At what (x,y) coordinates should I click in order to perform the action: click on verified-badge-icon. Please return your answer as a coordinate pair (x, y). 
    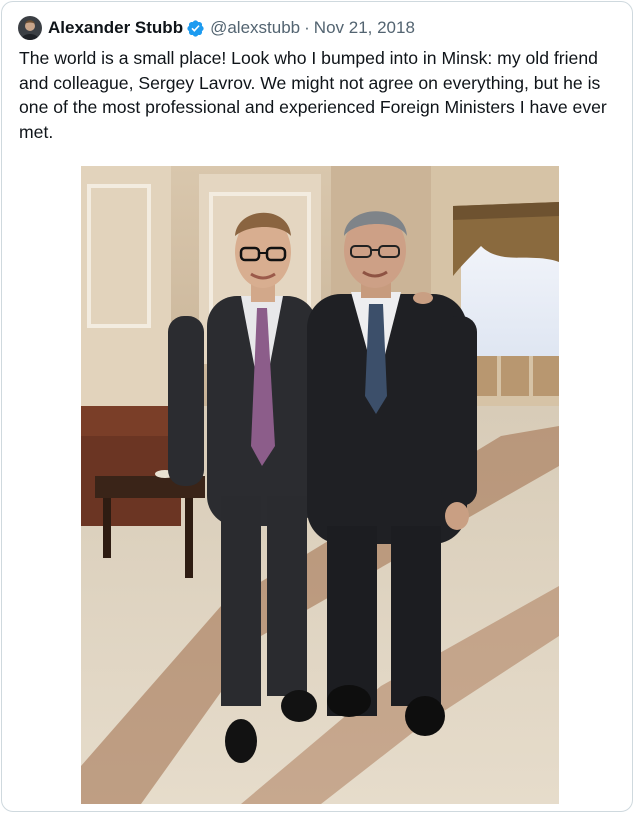
    Looking at the image, I should click on (195, 28).